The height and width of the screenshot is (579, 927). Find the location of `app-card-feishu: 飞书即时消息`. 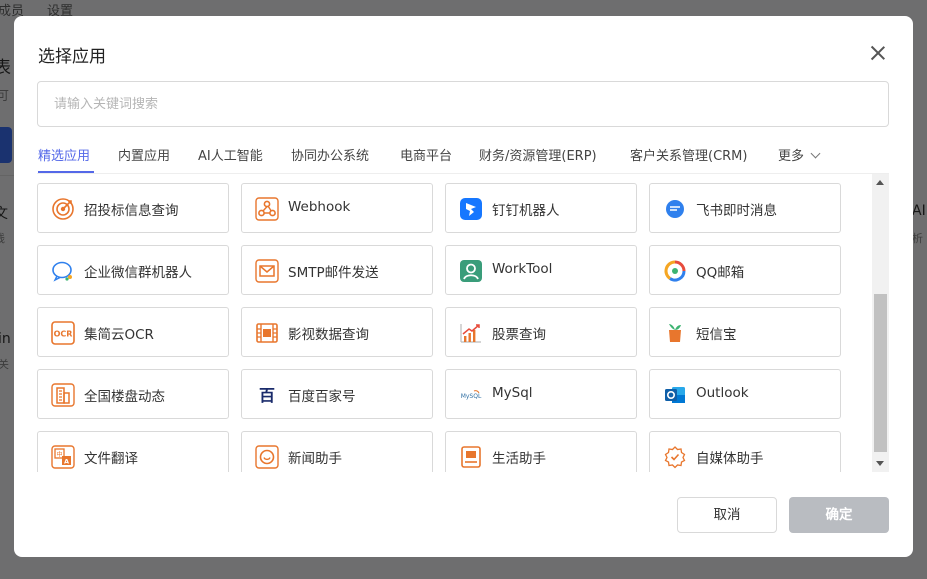

app-card-feishu: 飞书即时消息 is located at coordinates (745, 208).